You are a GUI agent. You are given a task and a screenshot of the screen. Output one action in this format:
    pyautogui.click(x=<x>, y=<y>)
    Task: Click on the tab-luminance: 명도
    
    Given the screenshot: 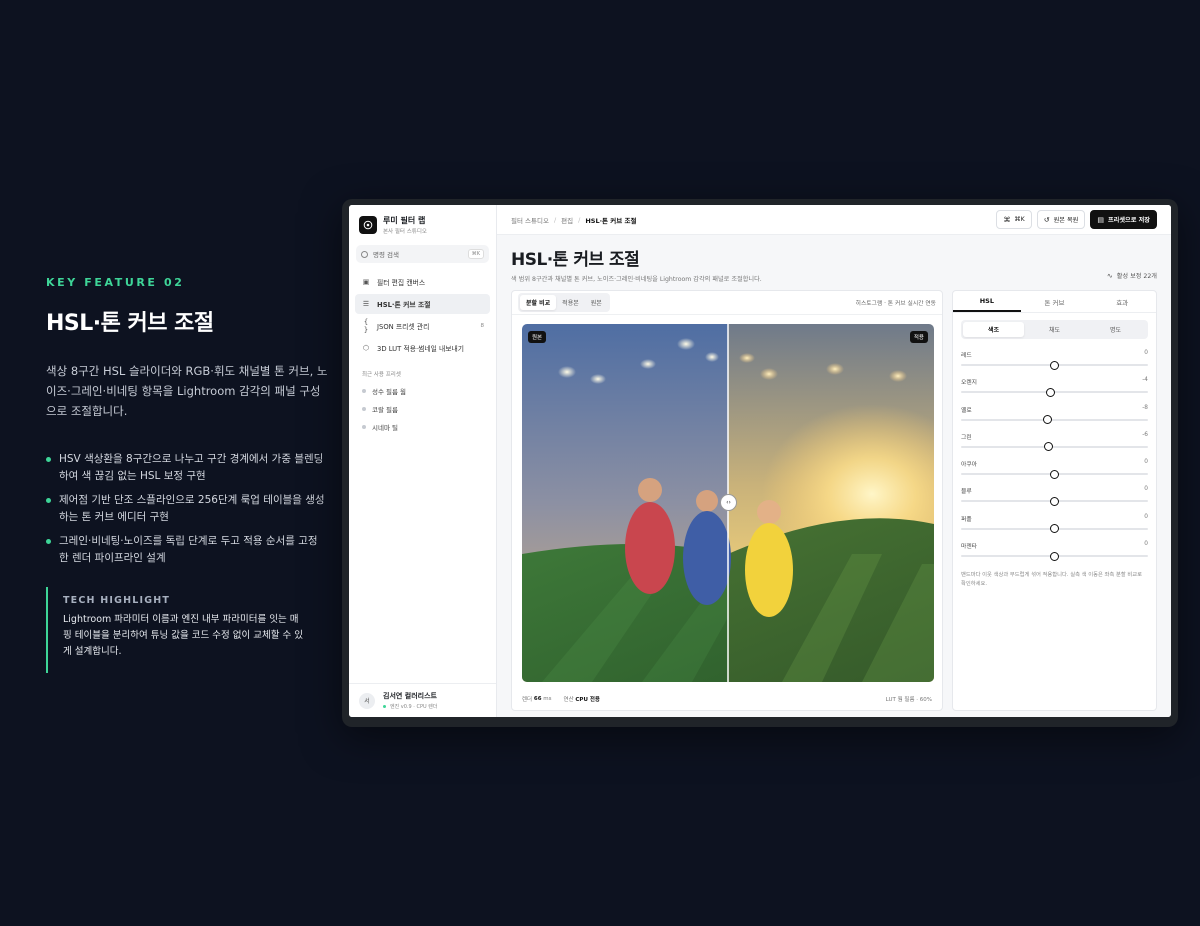 What is the action you would take?
    pyautogui.click(x=1115, y=329)
    